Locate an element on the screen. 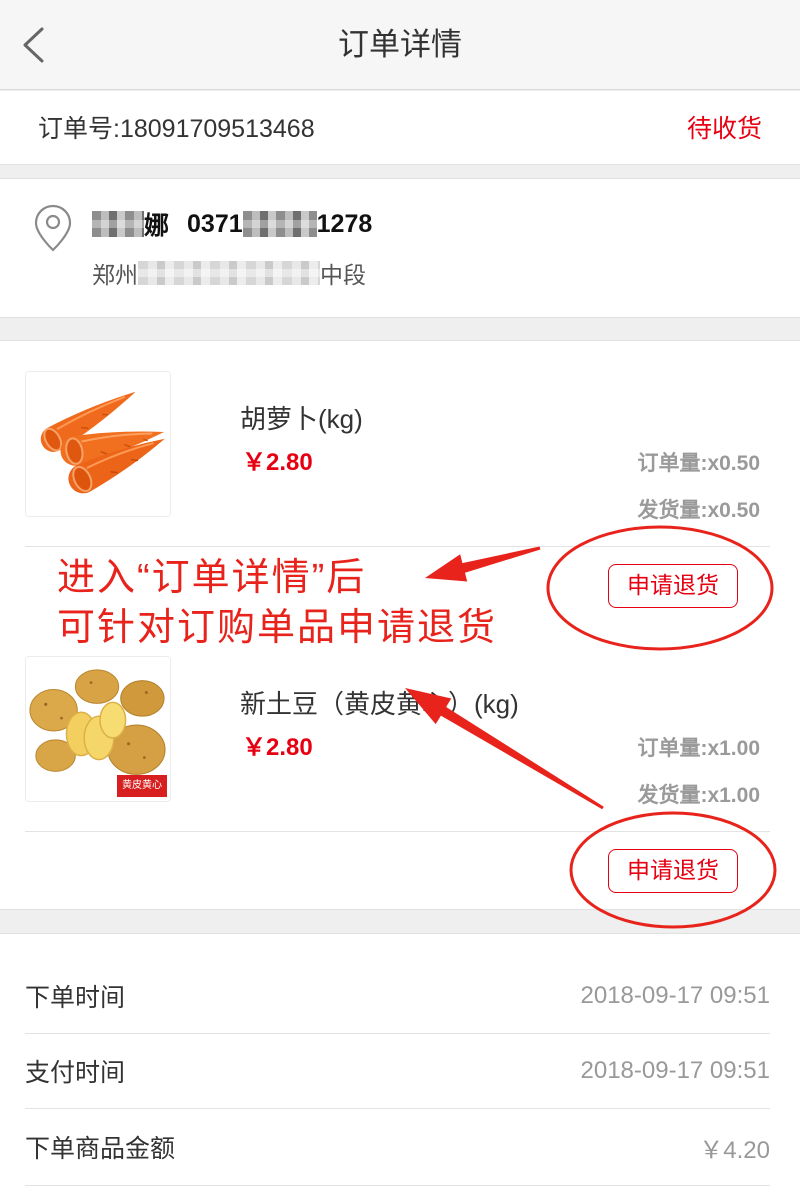 Image resolution: width=800 pixels, height=1194 pixels. status-badge: 待收货 is located at coordinates (724, 129).